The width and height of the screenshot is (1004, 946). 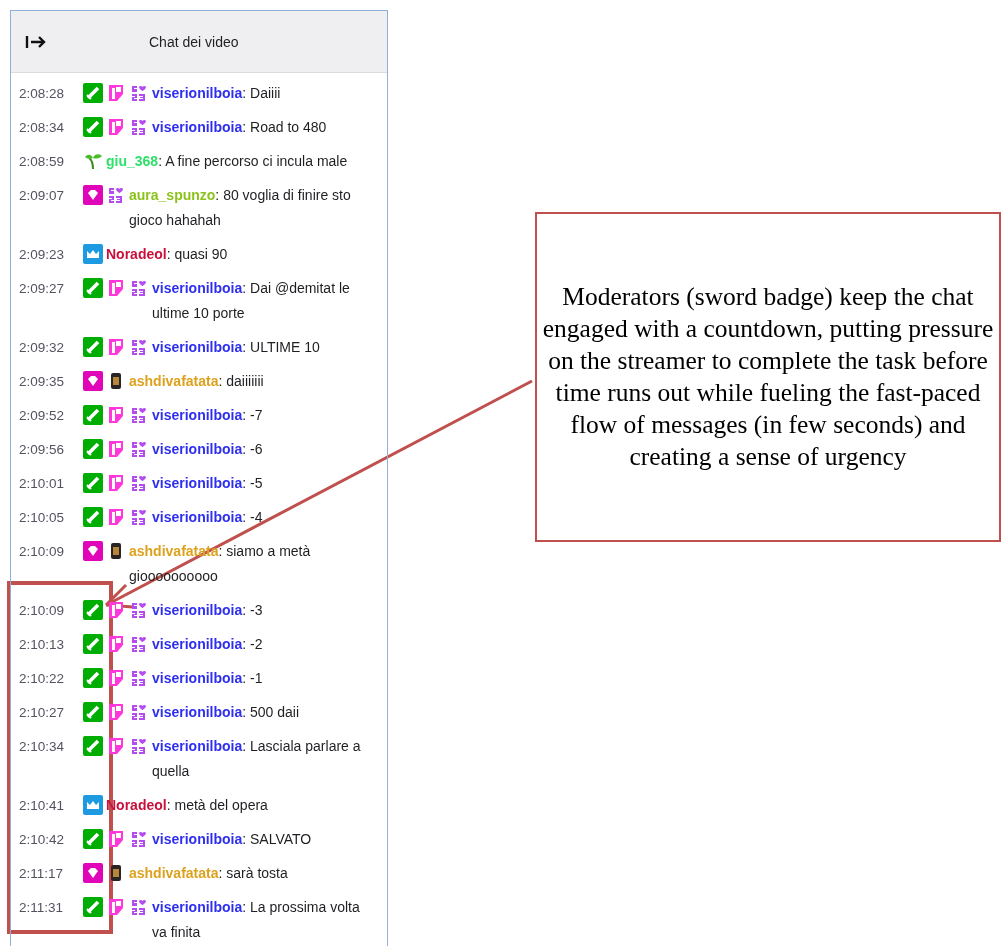 I want to click on chat-message: viserionilboia: La prossima volta va finita, so click(x=256, y=920).